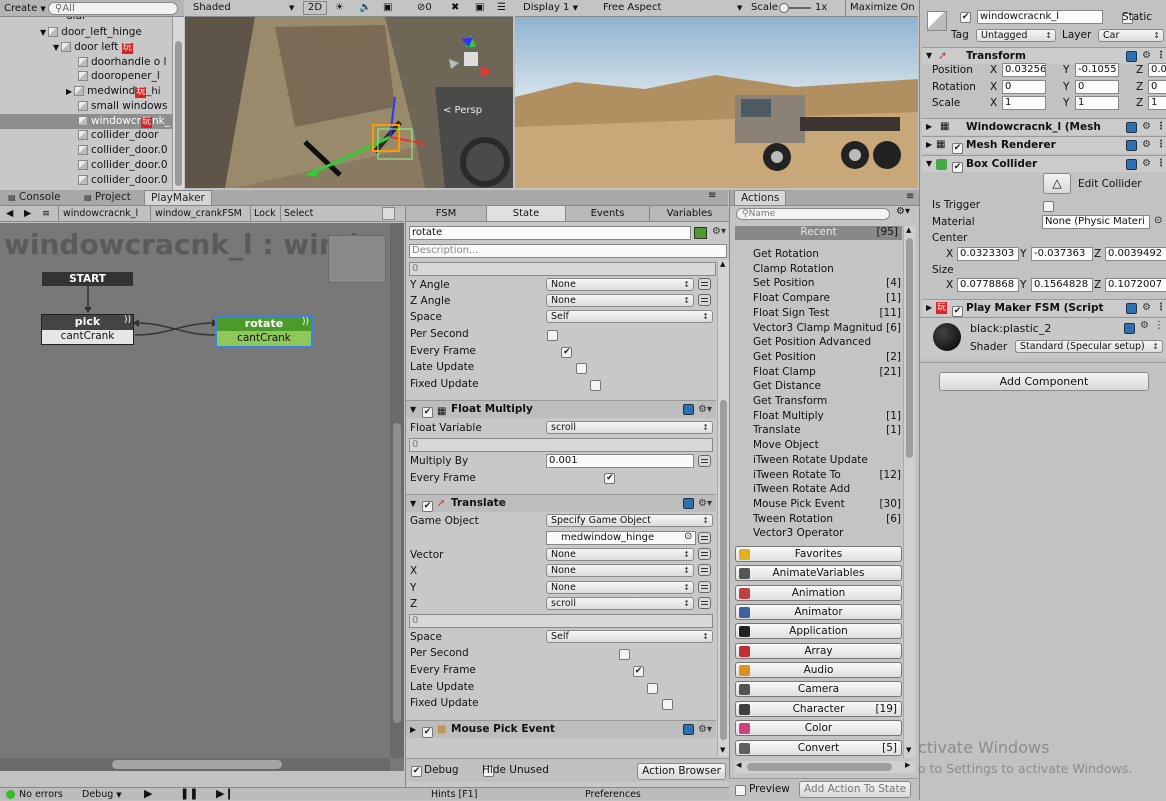 The height and width of the screenshot is (801, 1166). I want to click on tree-item: ▶ medwind玩_hi, so click(86, 91).